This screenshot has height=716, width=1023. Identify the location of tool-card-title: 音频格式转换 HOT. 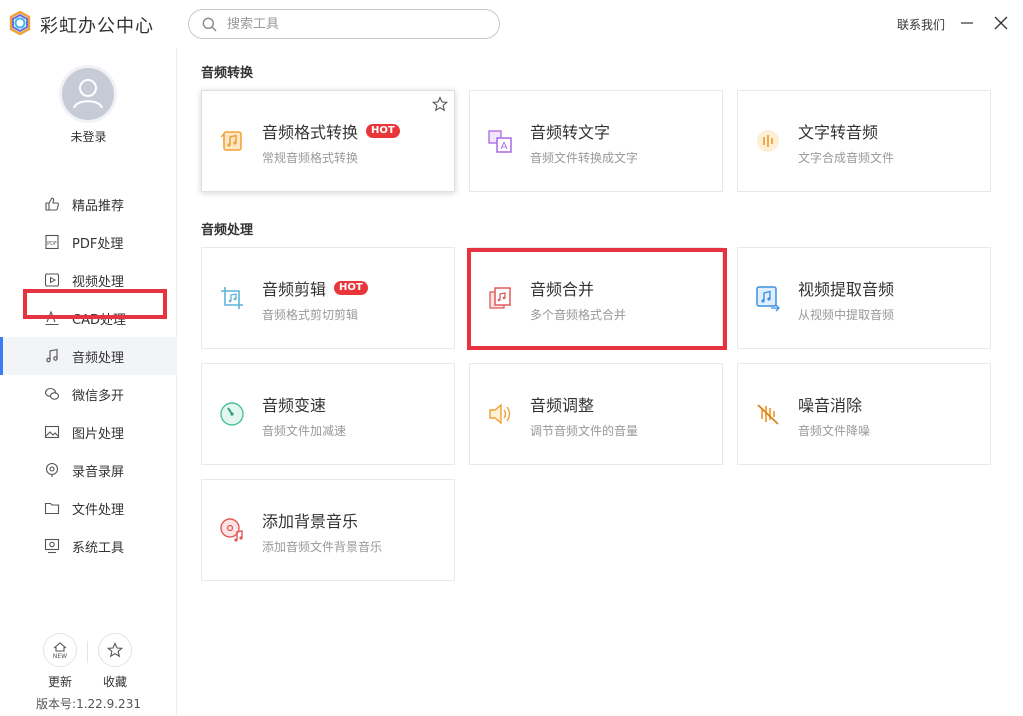
(331, 131).